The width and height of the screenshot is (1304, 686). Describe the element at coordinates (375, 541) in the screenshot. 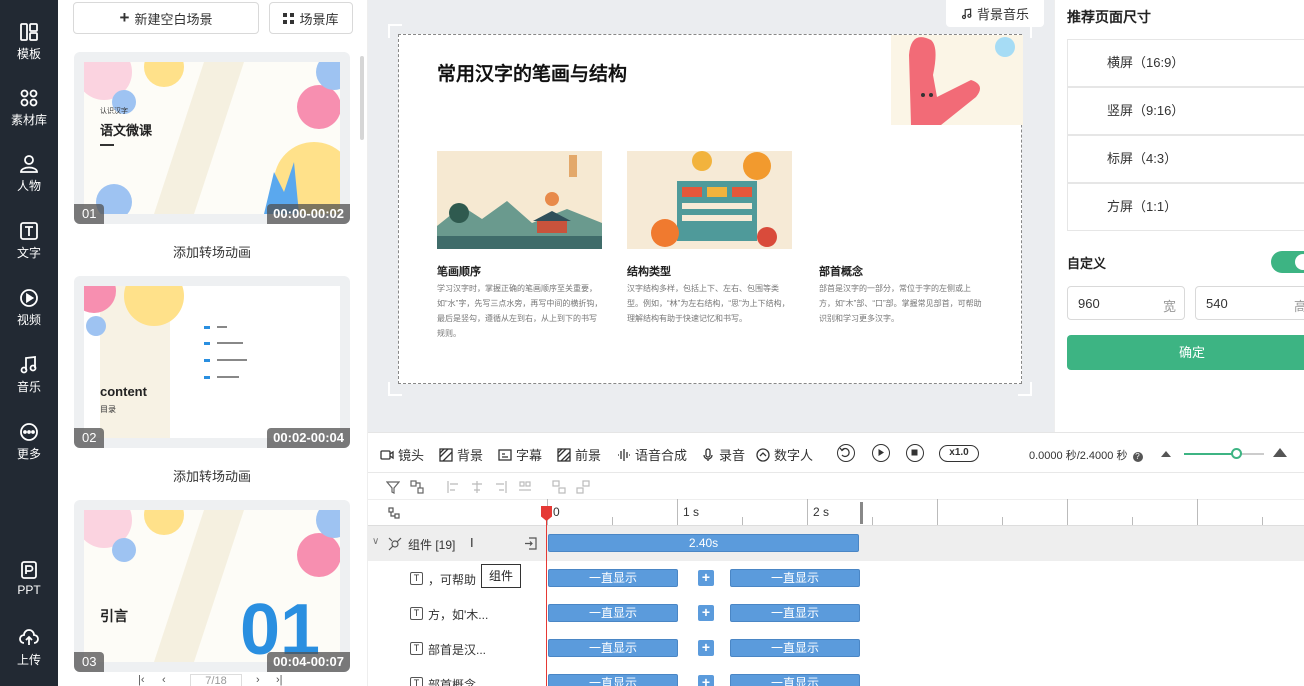

I see `collapse-chevron-icon: ∨` at that location.